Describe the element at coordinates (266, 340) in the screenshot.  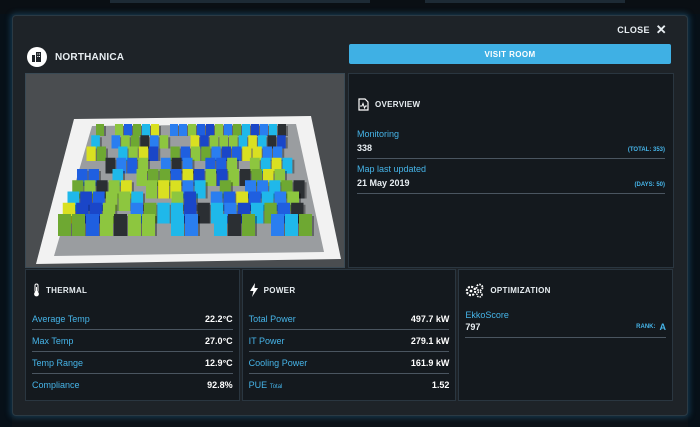
I see `metric-label: IT Power` at that location.